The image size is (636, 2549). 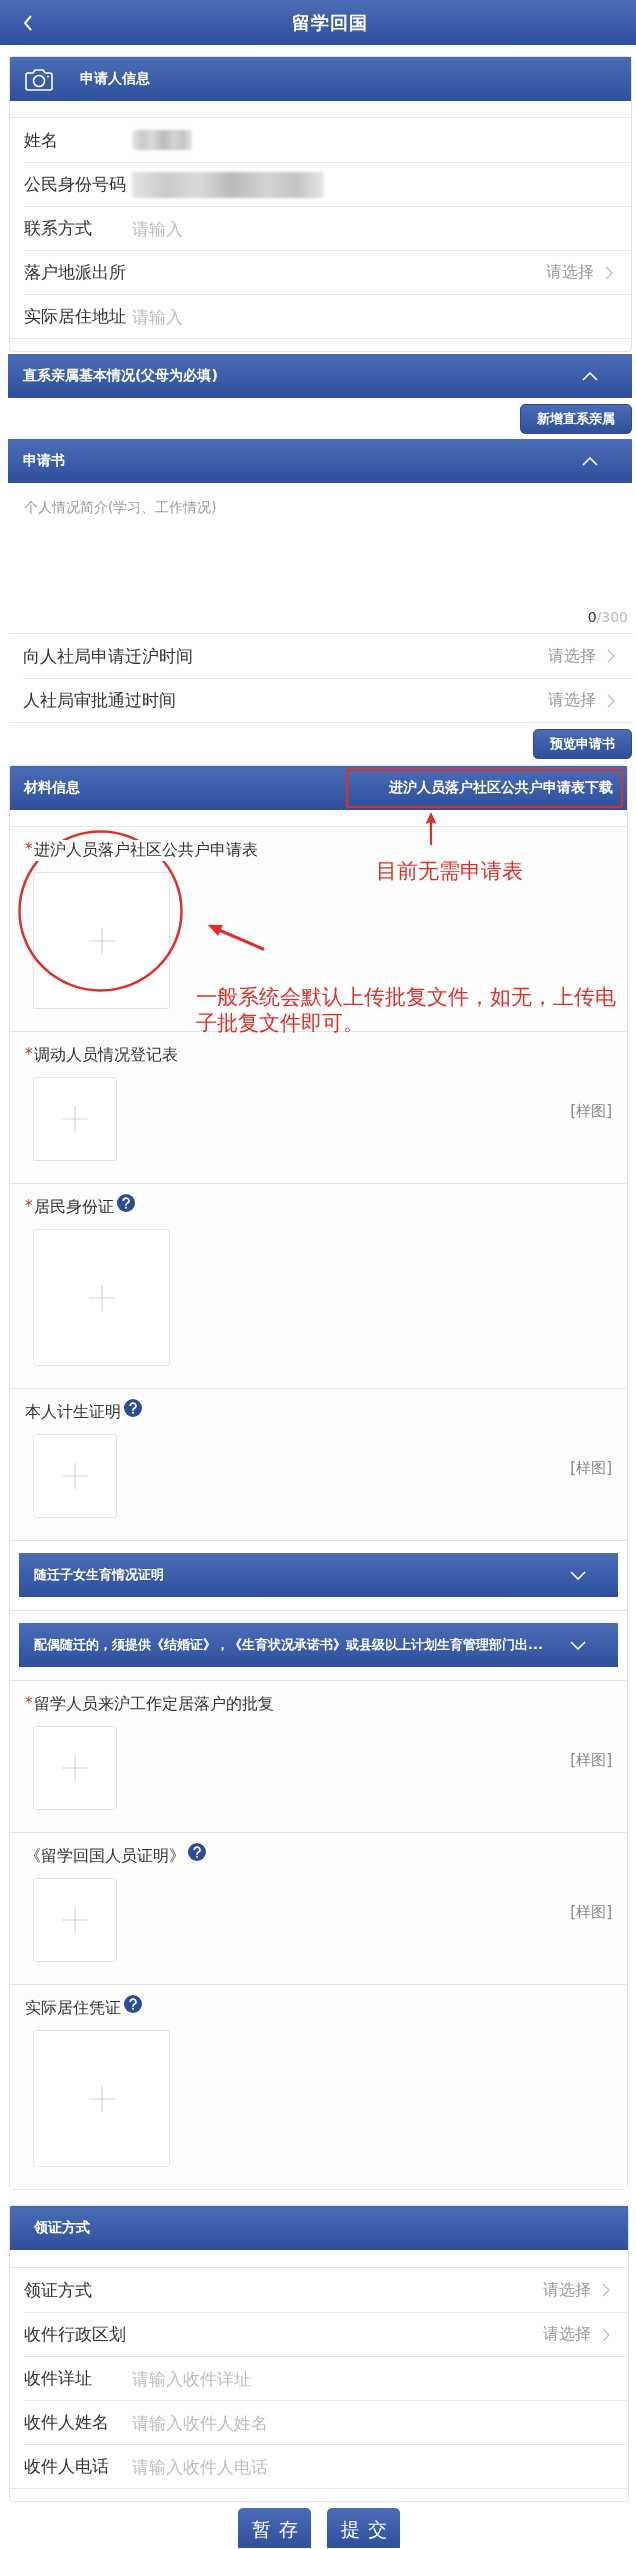 I want to click on field-label: 收件人电话, so click(x=67, y=2466).